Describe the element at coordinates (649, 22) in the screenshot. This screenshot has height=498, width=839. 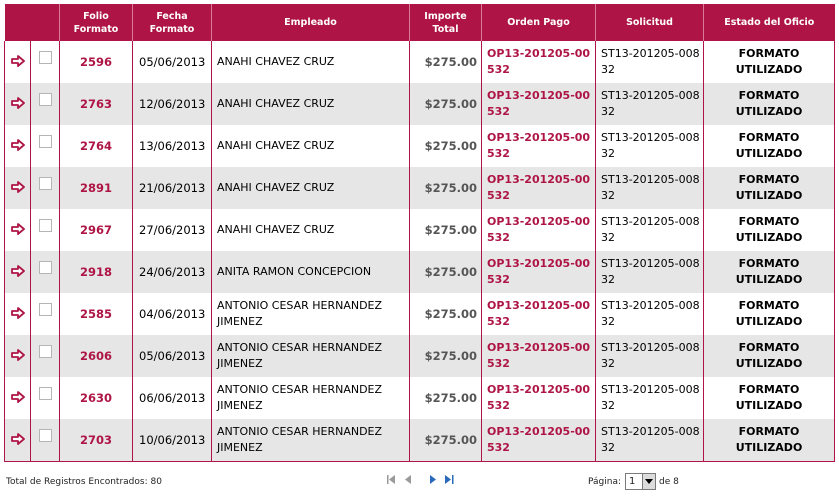
I see `header-solicitud: Solicitud` at that location.